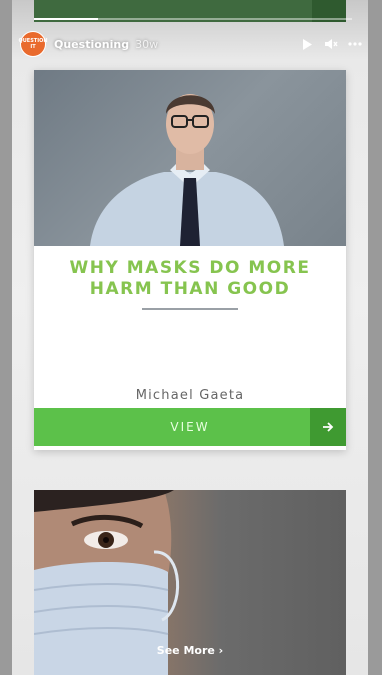 The width and height of the screenshot is (382, 675). I want to click on article-author: Michael Gaeta, so click(190, 395).